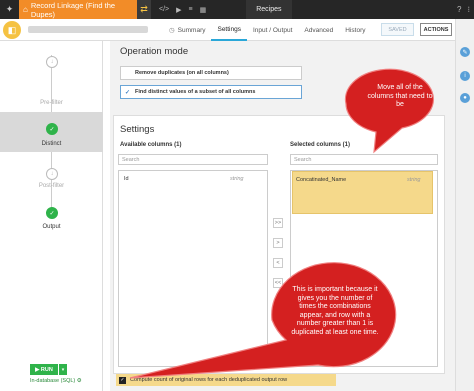  I want to click on top-callout-bubble, so click(389, 111).